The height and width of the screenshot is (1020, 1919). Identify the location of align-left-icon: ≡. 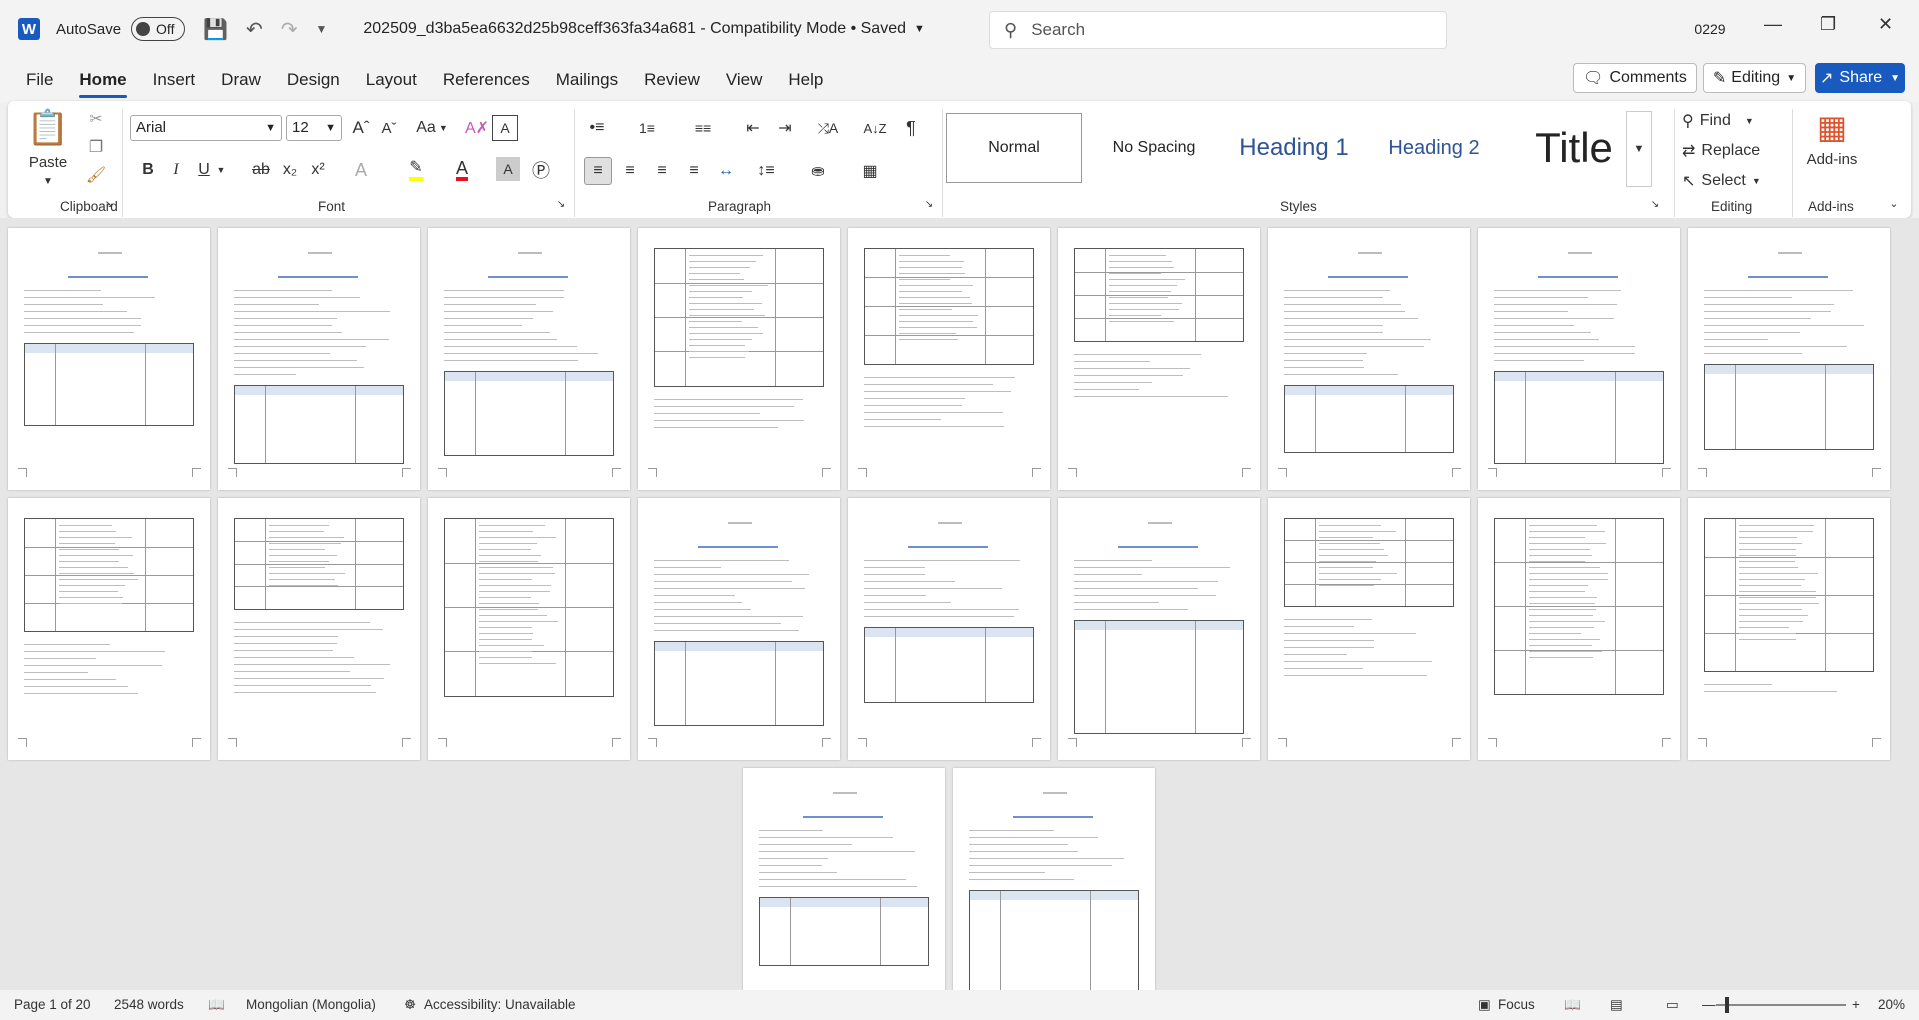
(598, 171).